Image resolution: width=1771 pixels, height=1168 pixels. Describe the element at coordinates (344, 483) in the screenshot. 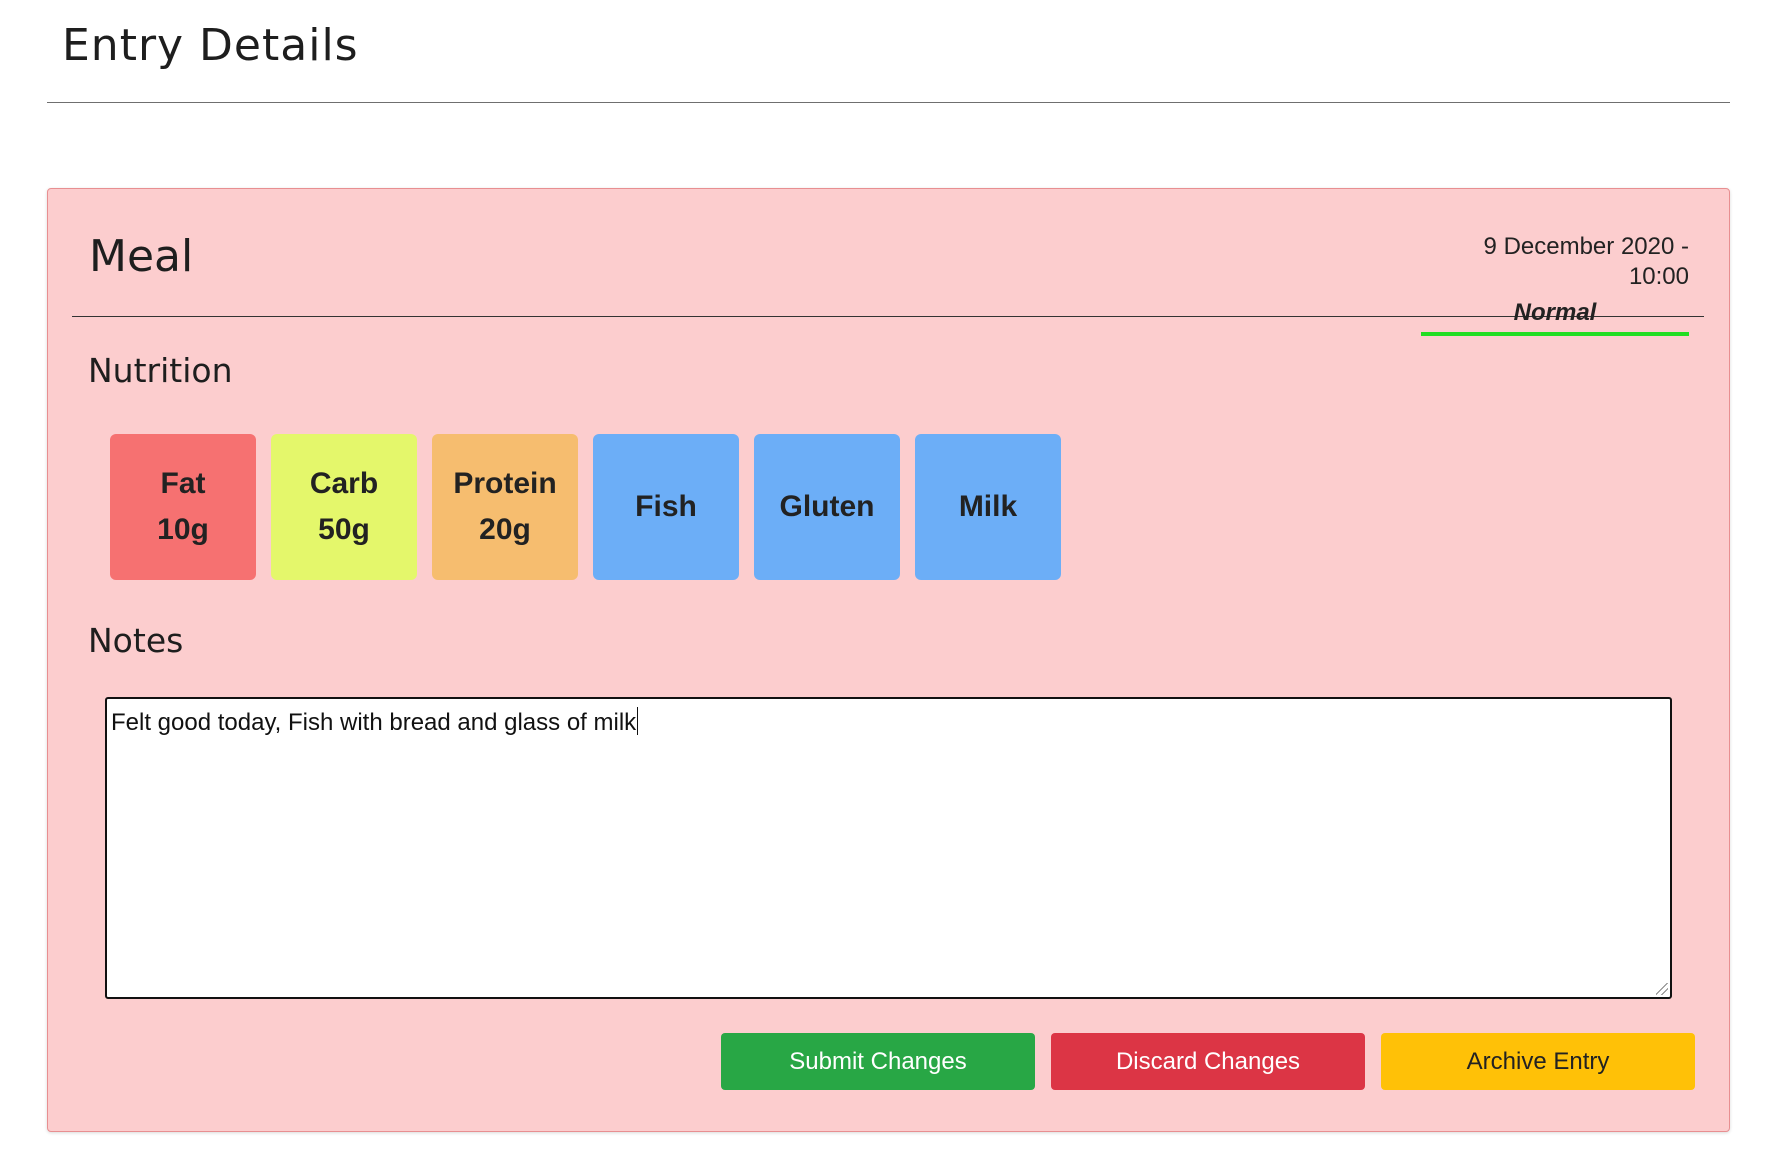

I see `tile-label: Carb` at that location.